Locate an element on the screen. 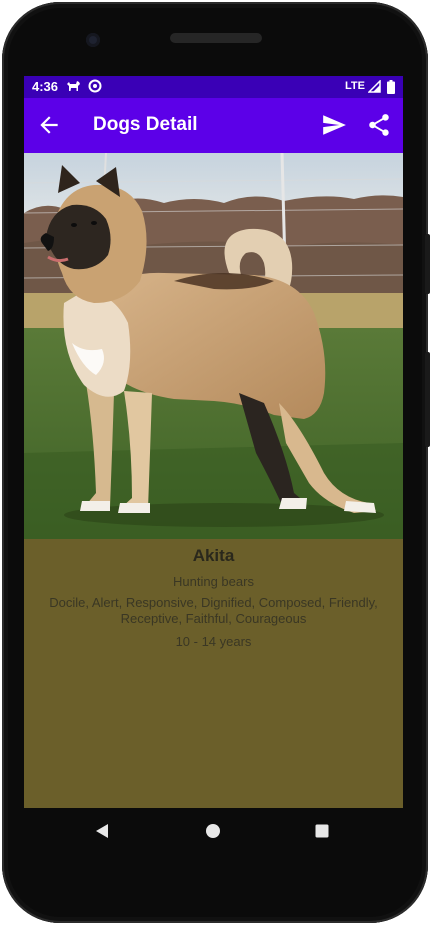  send-button is located at coordinates (334, 125).